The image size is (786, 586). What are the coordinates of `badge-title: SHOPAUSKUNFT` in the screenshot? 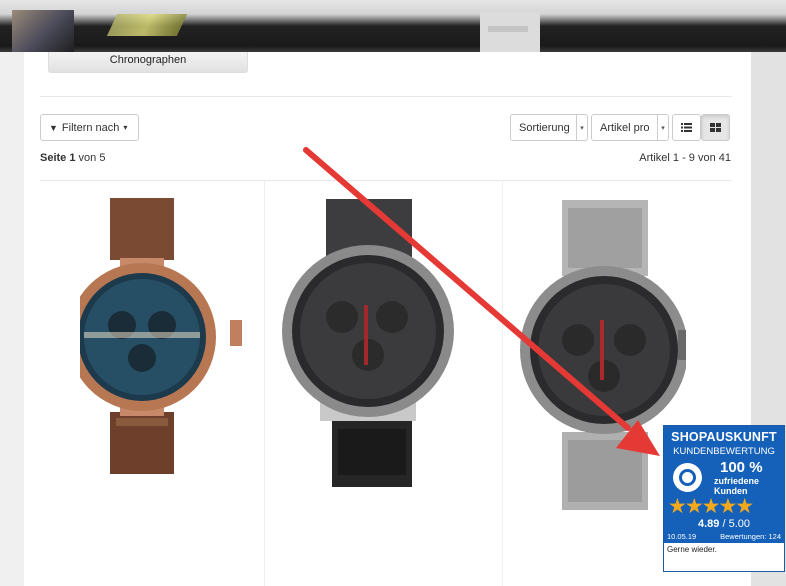 It's located at (724, 437).